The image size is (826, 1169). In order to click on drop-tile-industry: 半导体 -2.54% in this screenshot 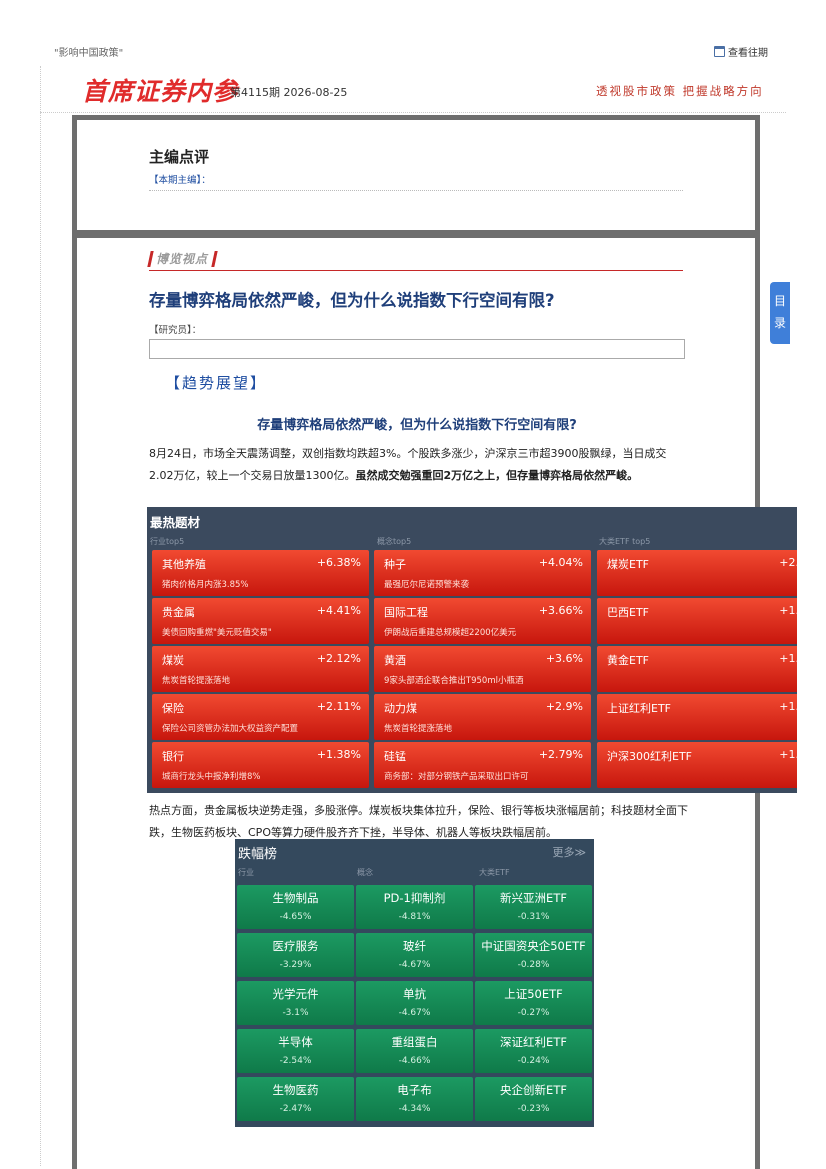, I will do `click(295, 1051)`.